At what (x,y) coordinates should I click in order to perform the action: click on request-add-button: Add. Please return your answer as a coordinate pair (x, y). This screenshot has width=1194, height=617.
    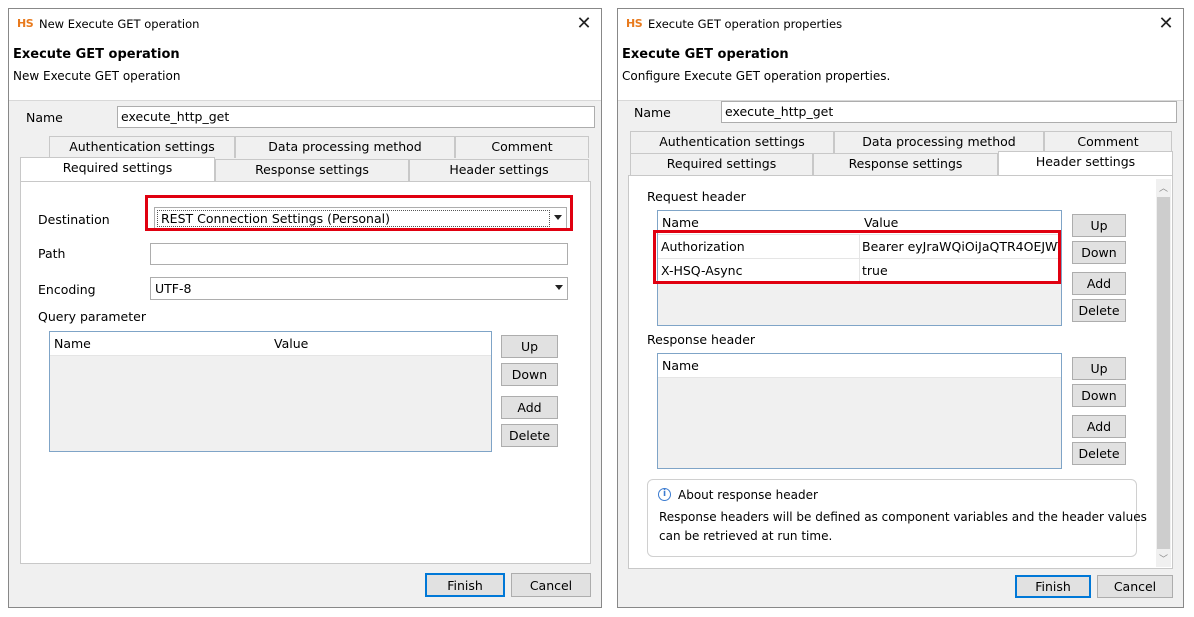
    Looking at the image, I should click on (1099, 283).